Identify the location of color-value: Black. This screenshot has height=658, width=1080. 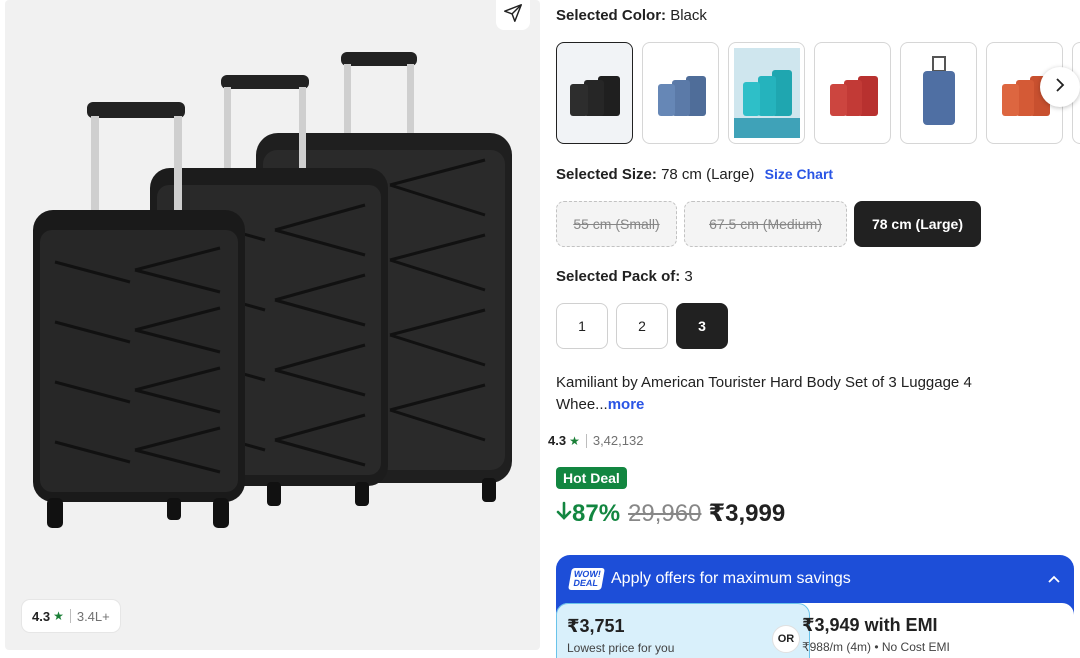
(688, 15).